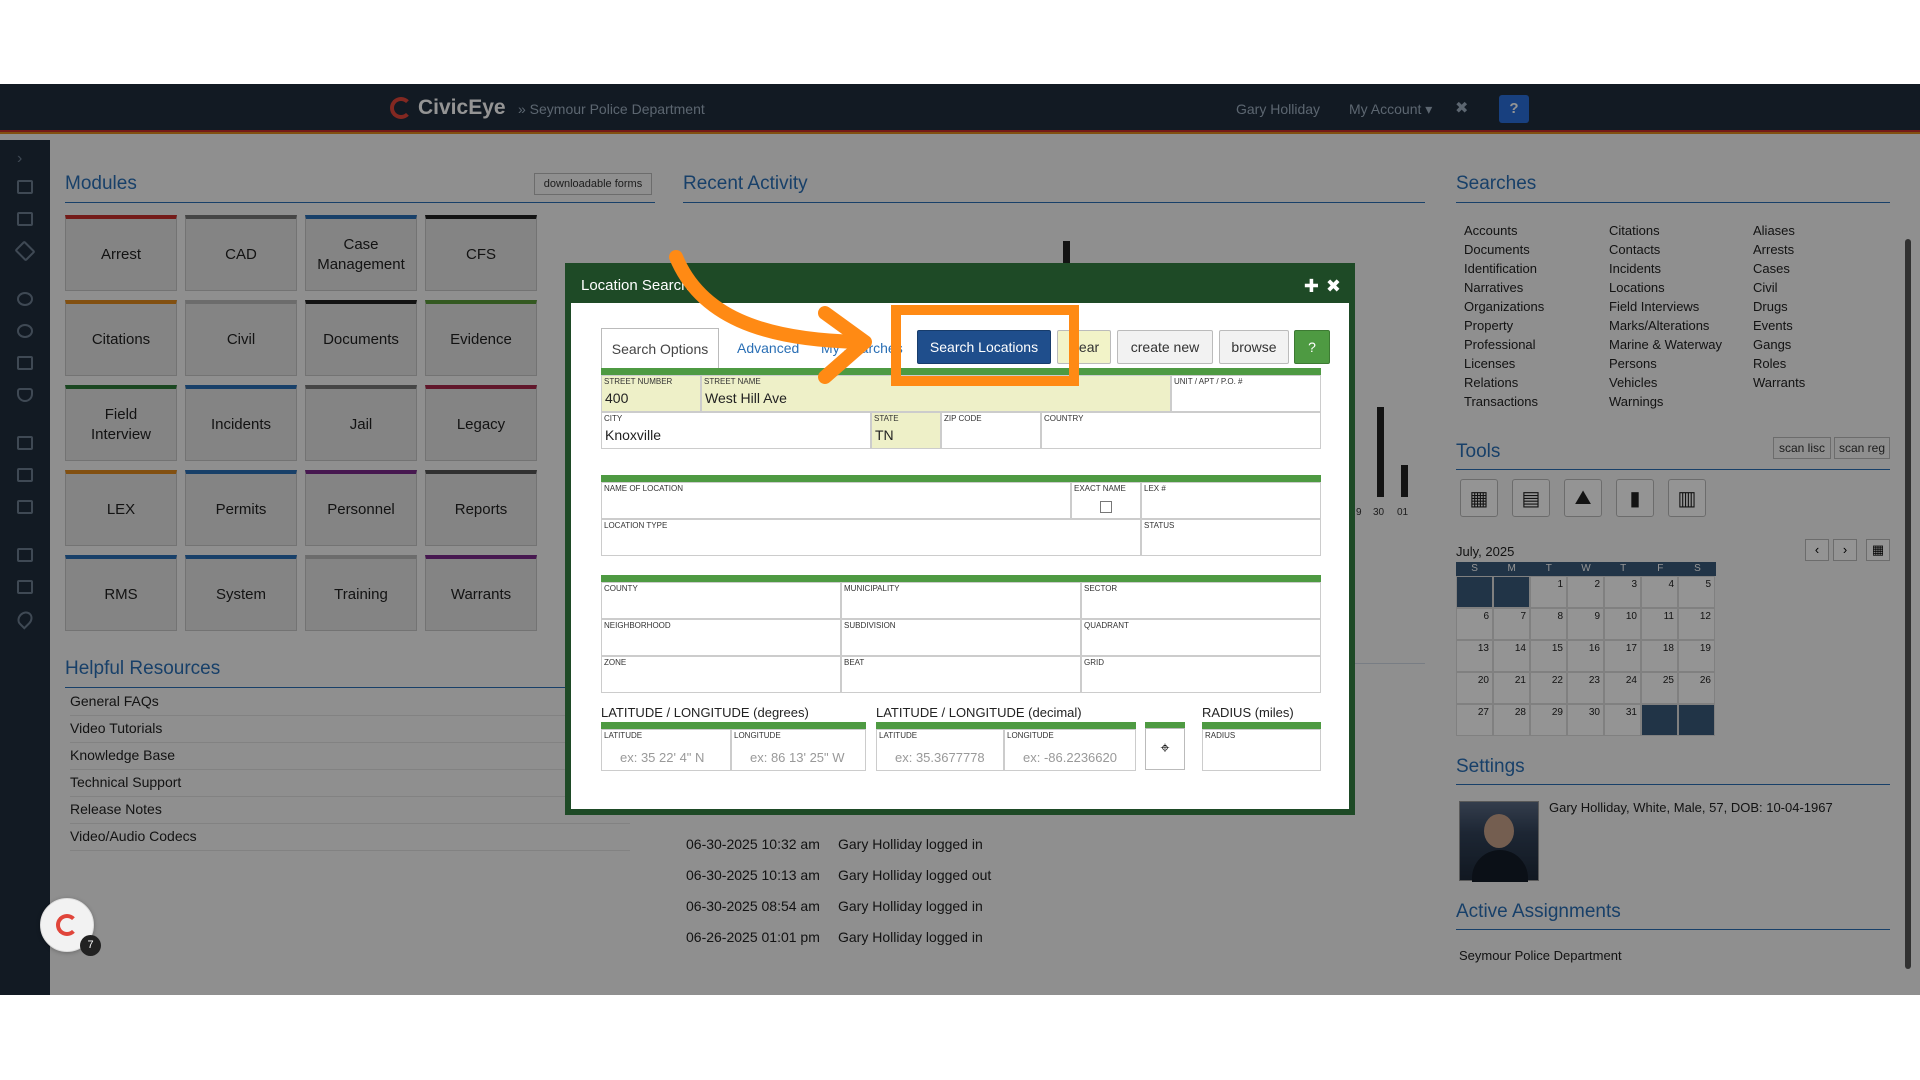 This screenshot has height=1080, width=1920. What do you see at coordinates (621, 588) in the screenshot?
I see `county-label: County` at bounding box center [621, 588].